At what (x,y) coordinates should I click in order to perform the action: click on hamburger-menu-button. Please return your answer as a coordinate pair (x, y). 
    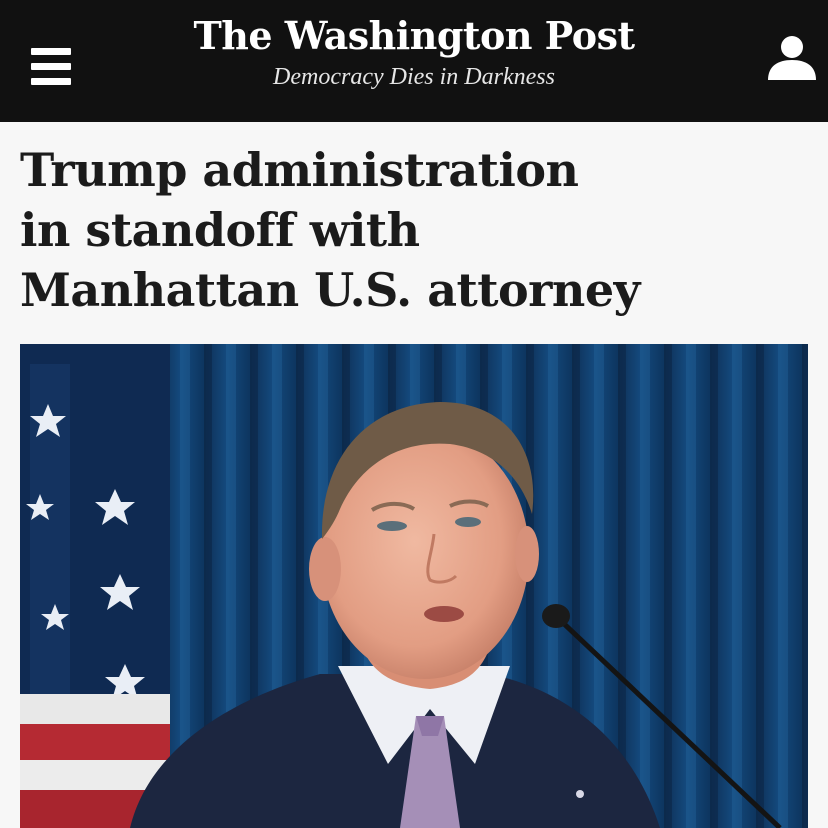
    Looking at the image, I should click on (52, 65).